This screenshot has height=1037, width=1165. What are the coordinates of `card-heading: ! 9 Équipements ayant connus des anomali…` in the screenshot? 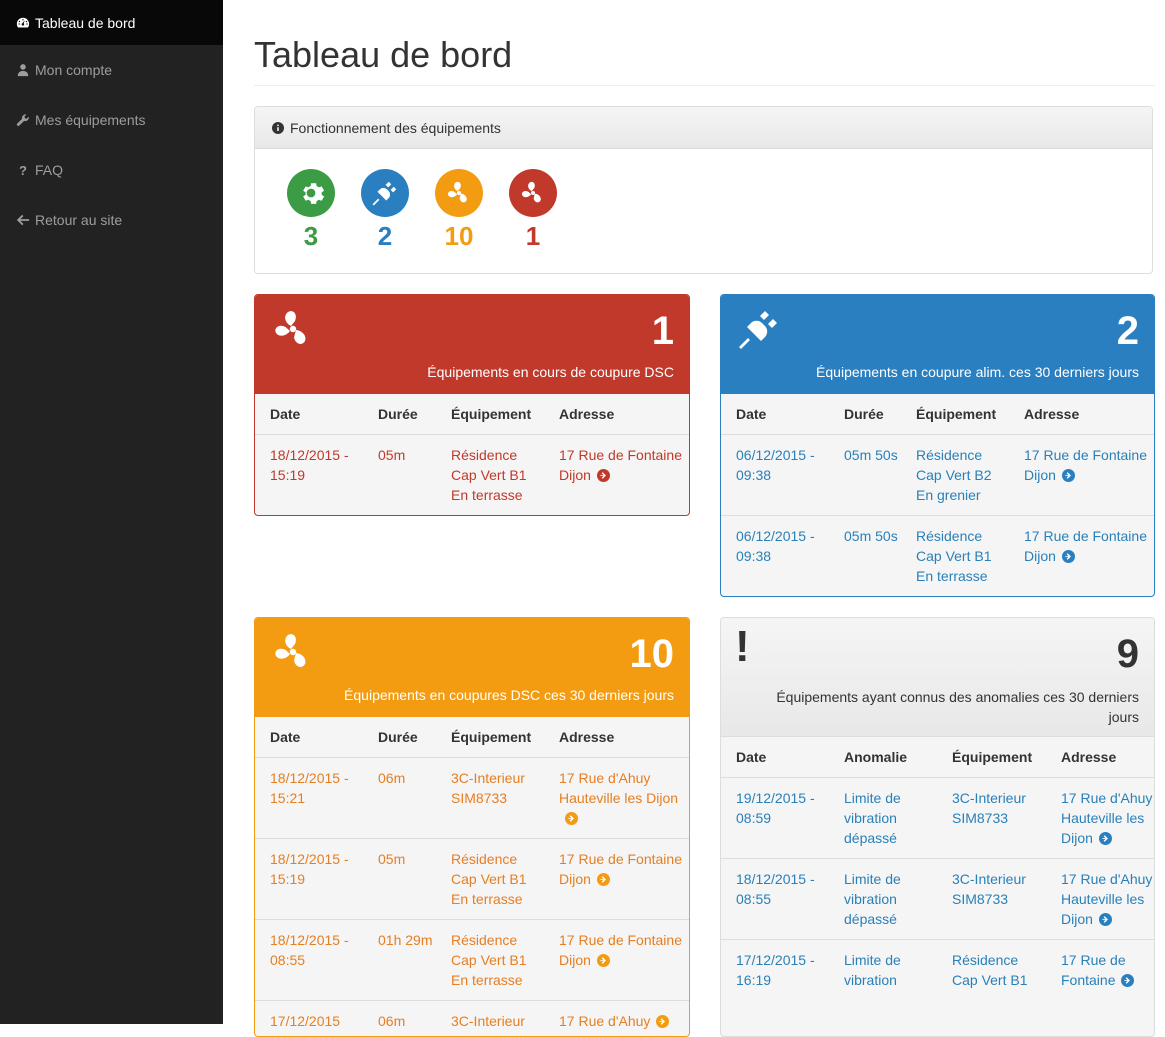 It's located at (937, 677).